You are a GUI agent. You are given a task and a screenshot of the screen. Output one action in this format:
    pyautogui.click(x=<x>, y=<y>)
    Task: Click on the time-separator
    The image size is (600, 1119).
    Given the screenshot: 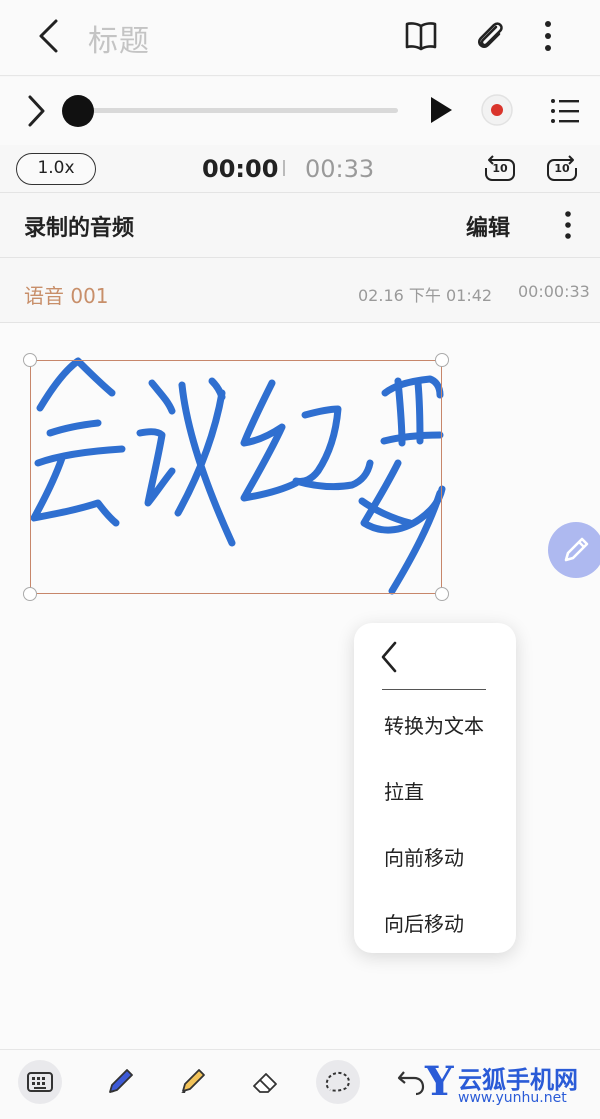 What is the action you would take?
    pyautogui.click(x=284, y=168)
    